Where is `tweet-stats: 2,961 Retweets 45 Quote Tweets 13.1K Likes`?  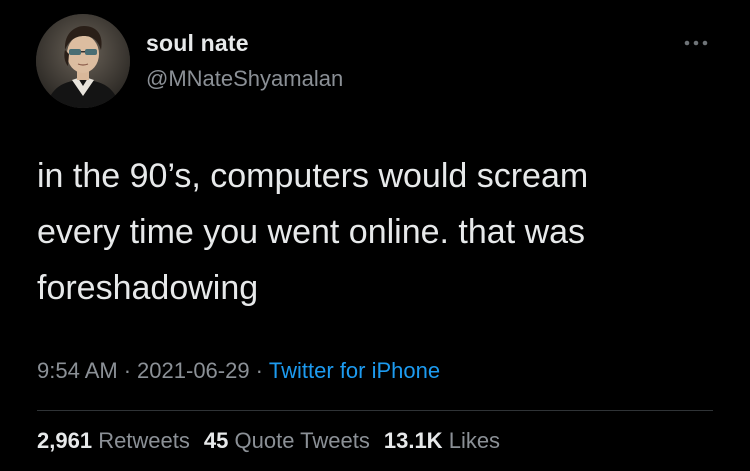
tweet-stats: 2,961 Retweets 45 Quote Tweets 13.1K Likes is located at coordinates (268, 441).